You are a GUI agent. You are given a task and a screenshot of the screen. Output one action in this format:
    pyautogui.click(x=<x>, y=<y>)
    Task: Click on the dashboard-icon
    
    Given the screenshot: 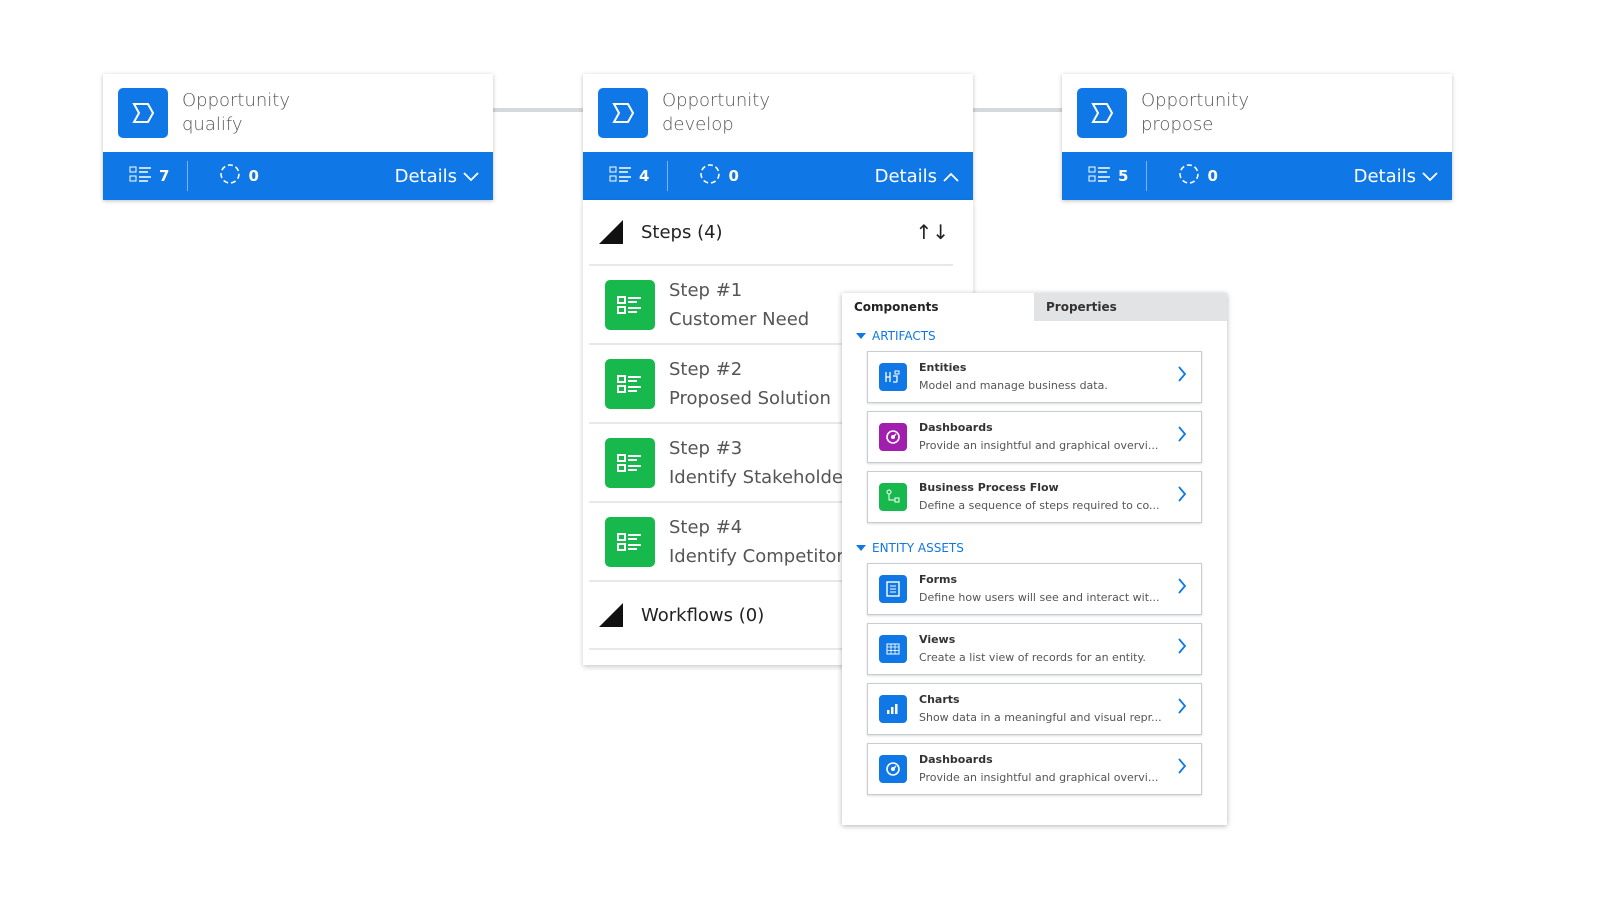 What is the action you would take?
    pyautogui.click(x=893, y=769)
    